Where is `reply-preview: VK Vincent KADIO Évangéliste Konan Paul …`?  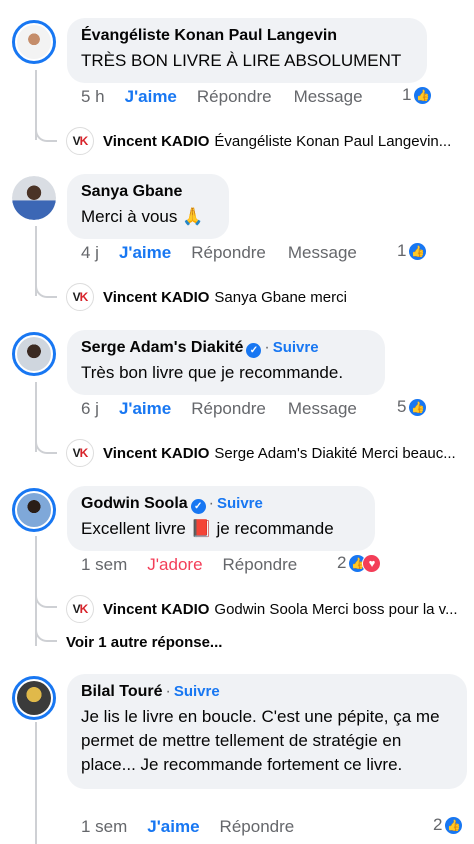
reply-preview: VK Vincent KADIO Évangéliste Konan Paul … is located at coordinates (266, 141).